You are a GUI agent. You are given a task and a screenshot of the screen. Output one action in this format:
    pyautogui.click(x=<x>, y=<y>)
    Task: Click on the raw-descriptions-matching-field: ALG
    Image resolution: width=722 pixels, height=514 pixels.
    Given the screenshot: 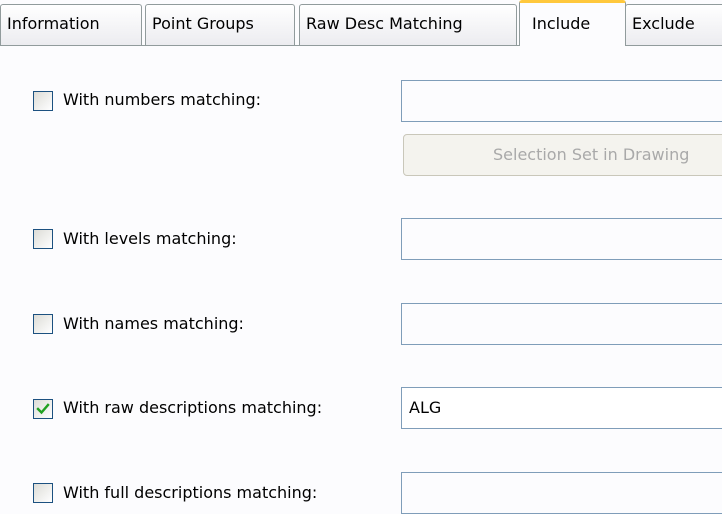 What is the action you would take?
    pyautogui.click(x=561, y=408)
    